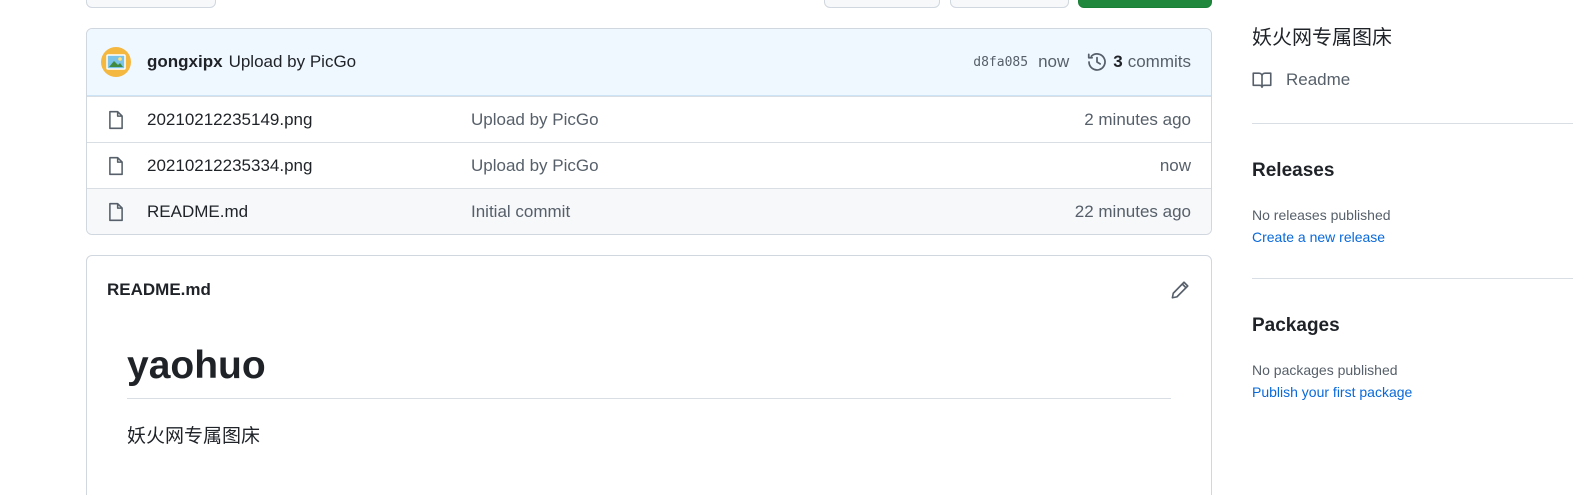 The width and height of the screenshot is (1573, 495). I want to click on file-row: README.md Initial commit 22 minutes ago, so click(649, 211).